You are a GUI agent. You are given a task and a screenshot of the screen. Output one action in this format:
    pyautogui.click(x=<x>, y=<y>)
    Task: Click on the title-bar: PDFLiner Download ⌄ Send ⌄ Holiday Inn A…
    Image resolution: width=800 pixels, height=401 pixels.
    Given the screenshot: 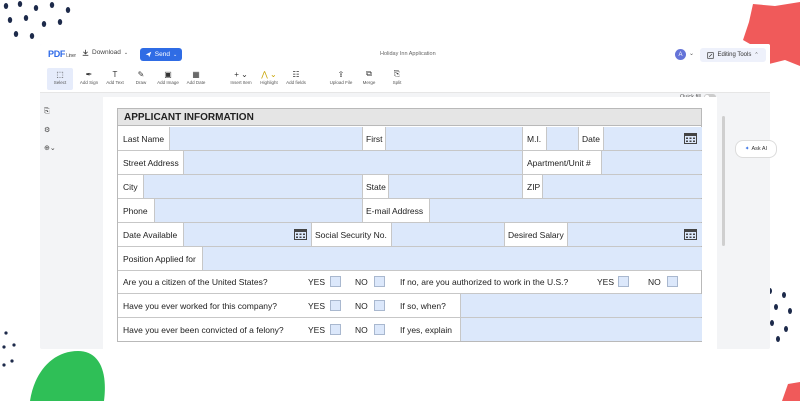 What is the action you would take?
    pyautogui.click(x=405, y=55)
    